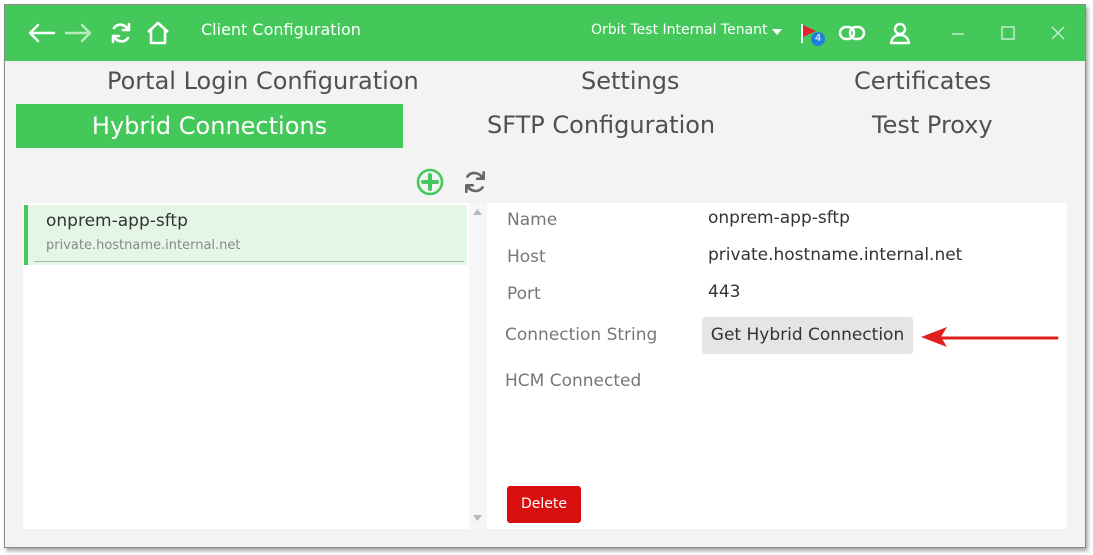 The height and width of the screenshot is (555, 1093). What do you see at coordinates (526, 257) in the screenshot?
I see `host-label: Host` at bounding box center [526, 257].